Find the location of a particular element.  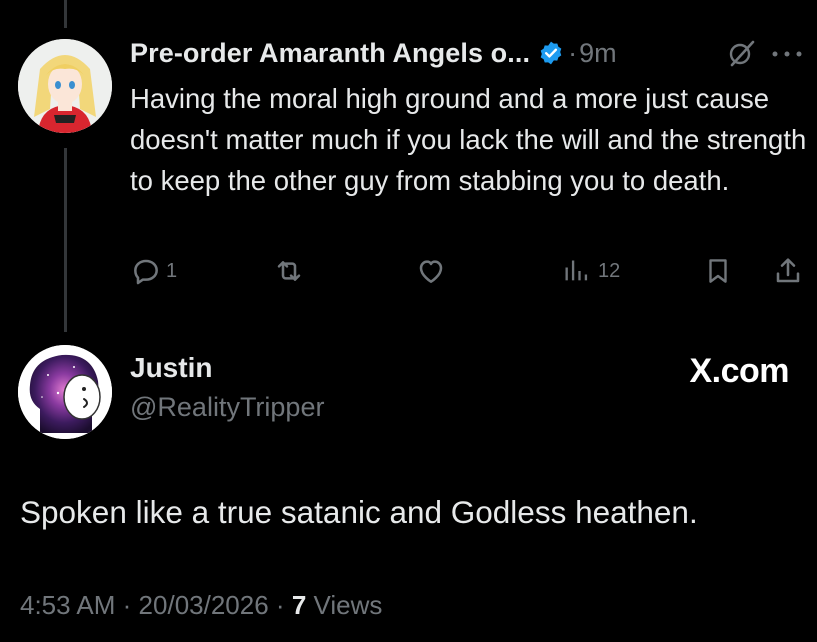

verified-badge-icon is located at coordinates (551, 53).